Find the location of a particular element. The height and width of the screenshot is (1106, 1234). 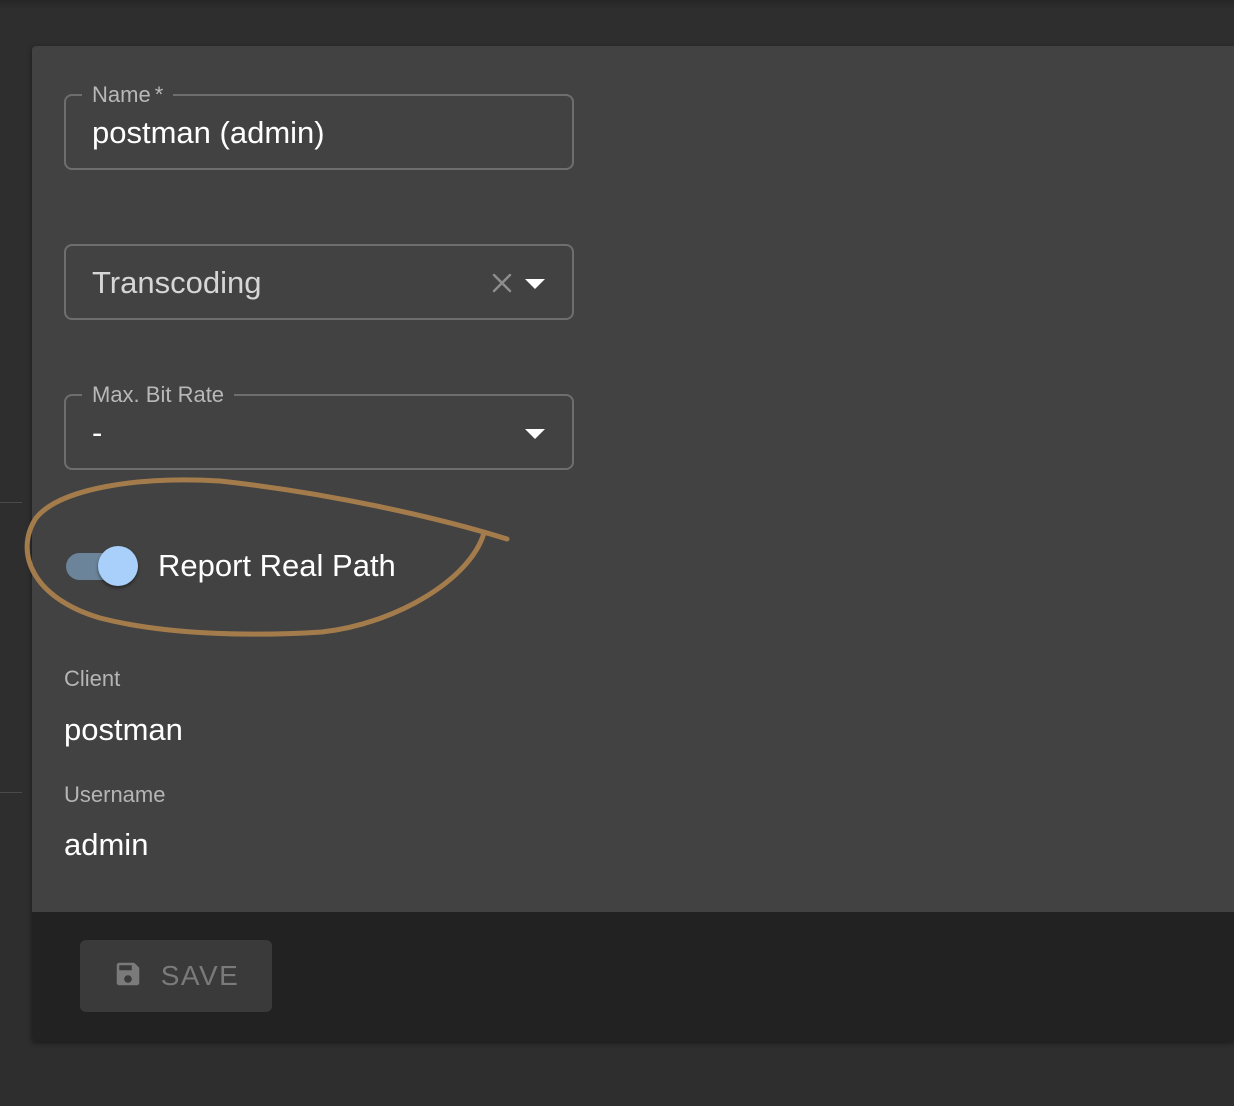

report-real-path-row: Report Real Path is located at coordinates (230, 566).